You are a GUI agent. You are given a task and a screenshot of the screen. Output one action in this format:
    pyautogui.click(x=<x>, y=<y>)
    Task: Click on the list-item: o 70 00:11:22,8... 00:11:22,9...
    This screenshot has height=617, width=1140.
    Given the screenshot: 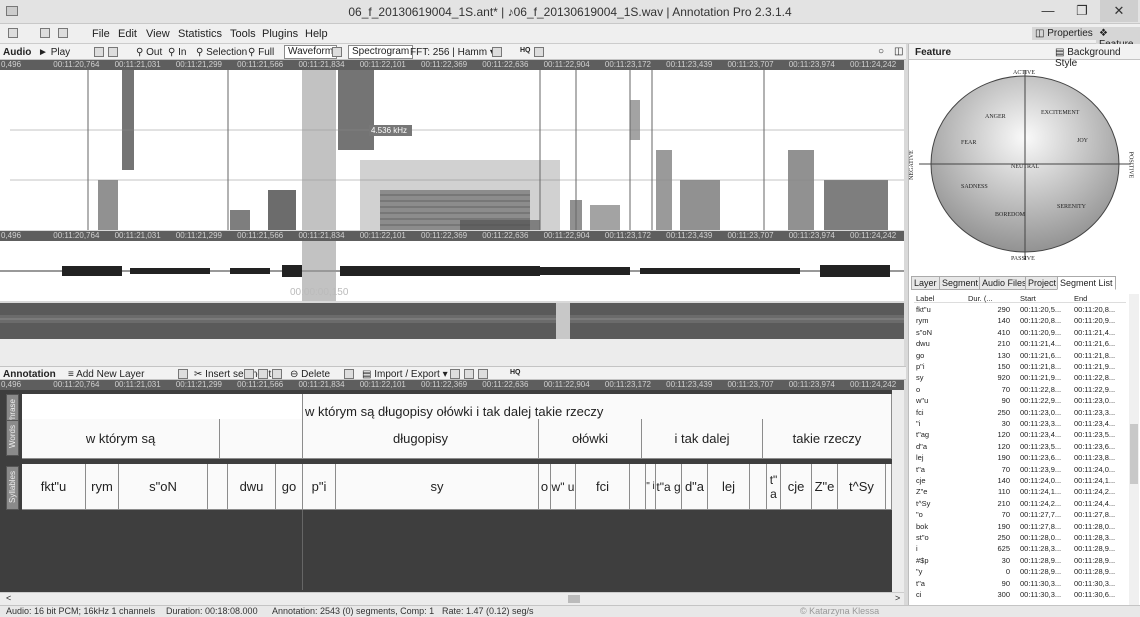 What is the action you would take?
    pyautogui.click(x=1020, y=389)
    